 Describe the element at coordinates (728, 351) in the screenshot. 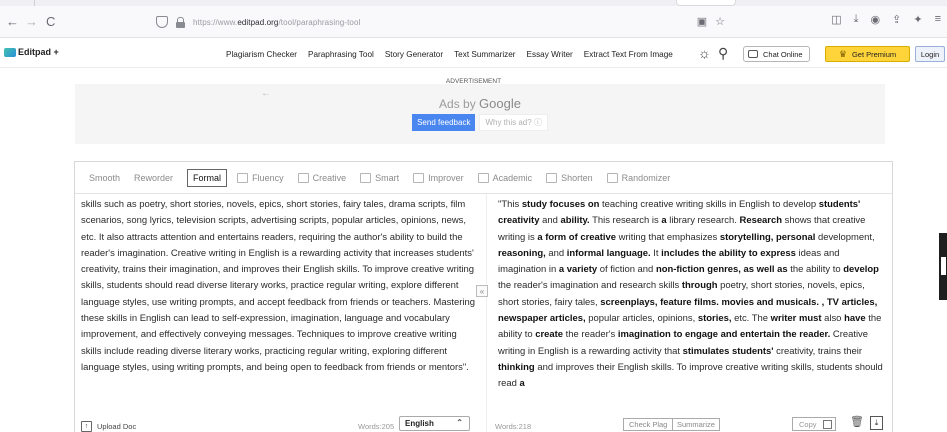

I see `changed-phrase: stimulates students'` at that location.